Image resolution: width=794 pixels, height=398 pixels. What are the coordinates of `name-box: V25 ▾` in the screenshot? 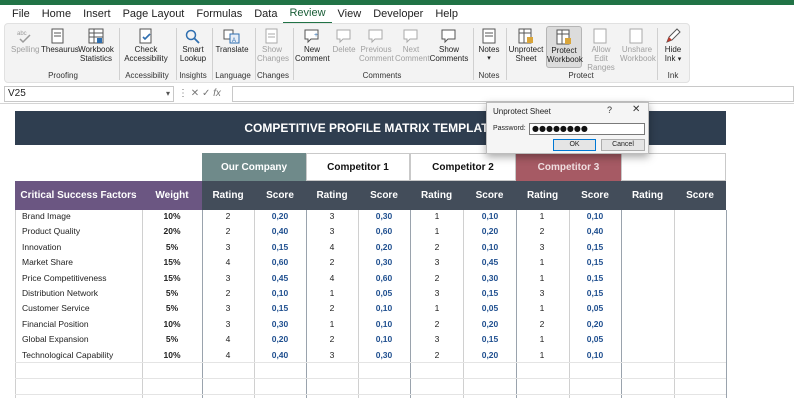 It's located at (89, 94).